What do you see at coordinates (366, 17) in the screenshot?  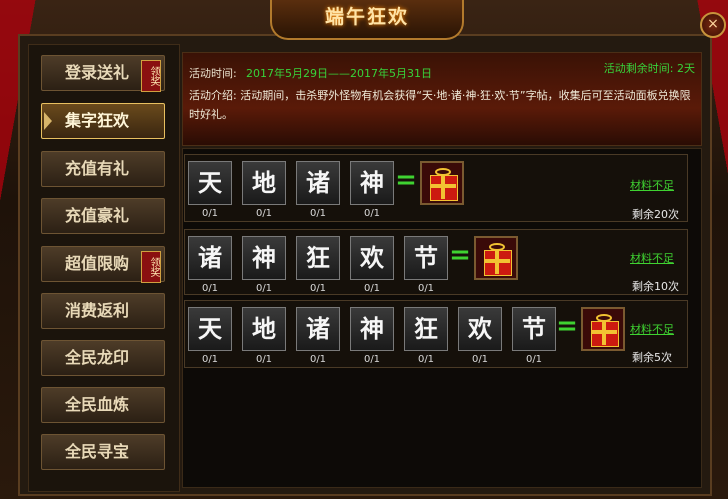 I see `window-title: 端午狂欢` at bounding box center [366, 17].